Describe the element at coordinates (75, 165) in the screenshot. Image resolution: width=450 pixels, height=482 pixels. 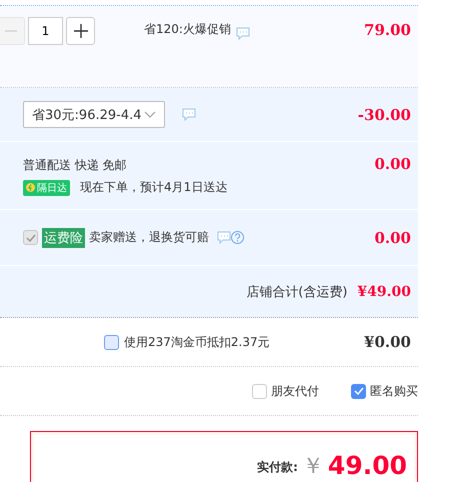
I see `shipping-method: 普通配送 快递 免邮` at that location.